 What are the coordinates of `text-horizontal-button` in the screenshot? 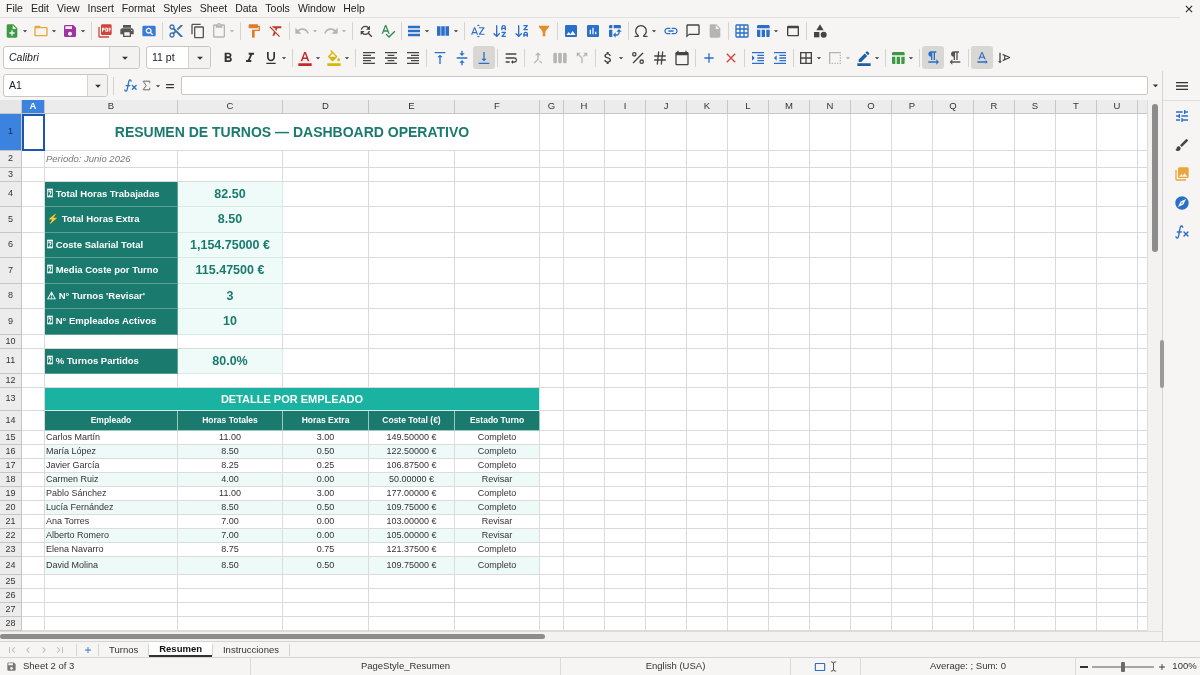 It's located at (982, 57).